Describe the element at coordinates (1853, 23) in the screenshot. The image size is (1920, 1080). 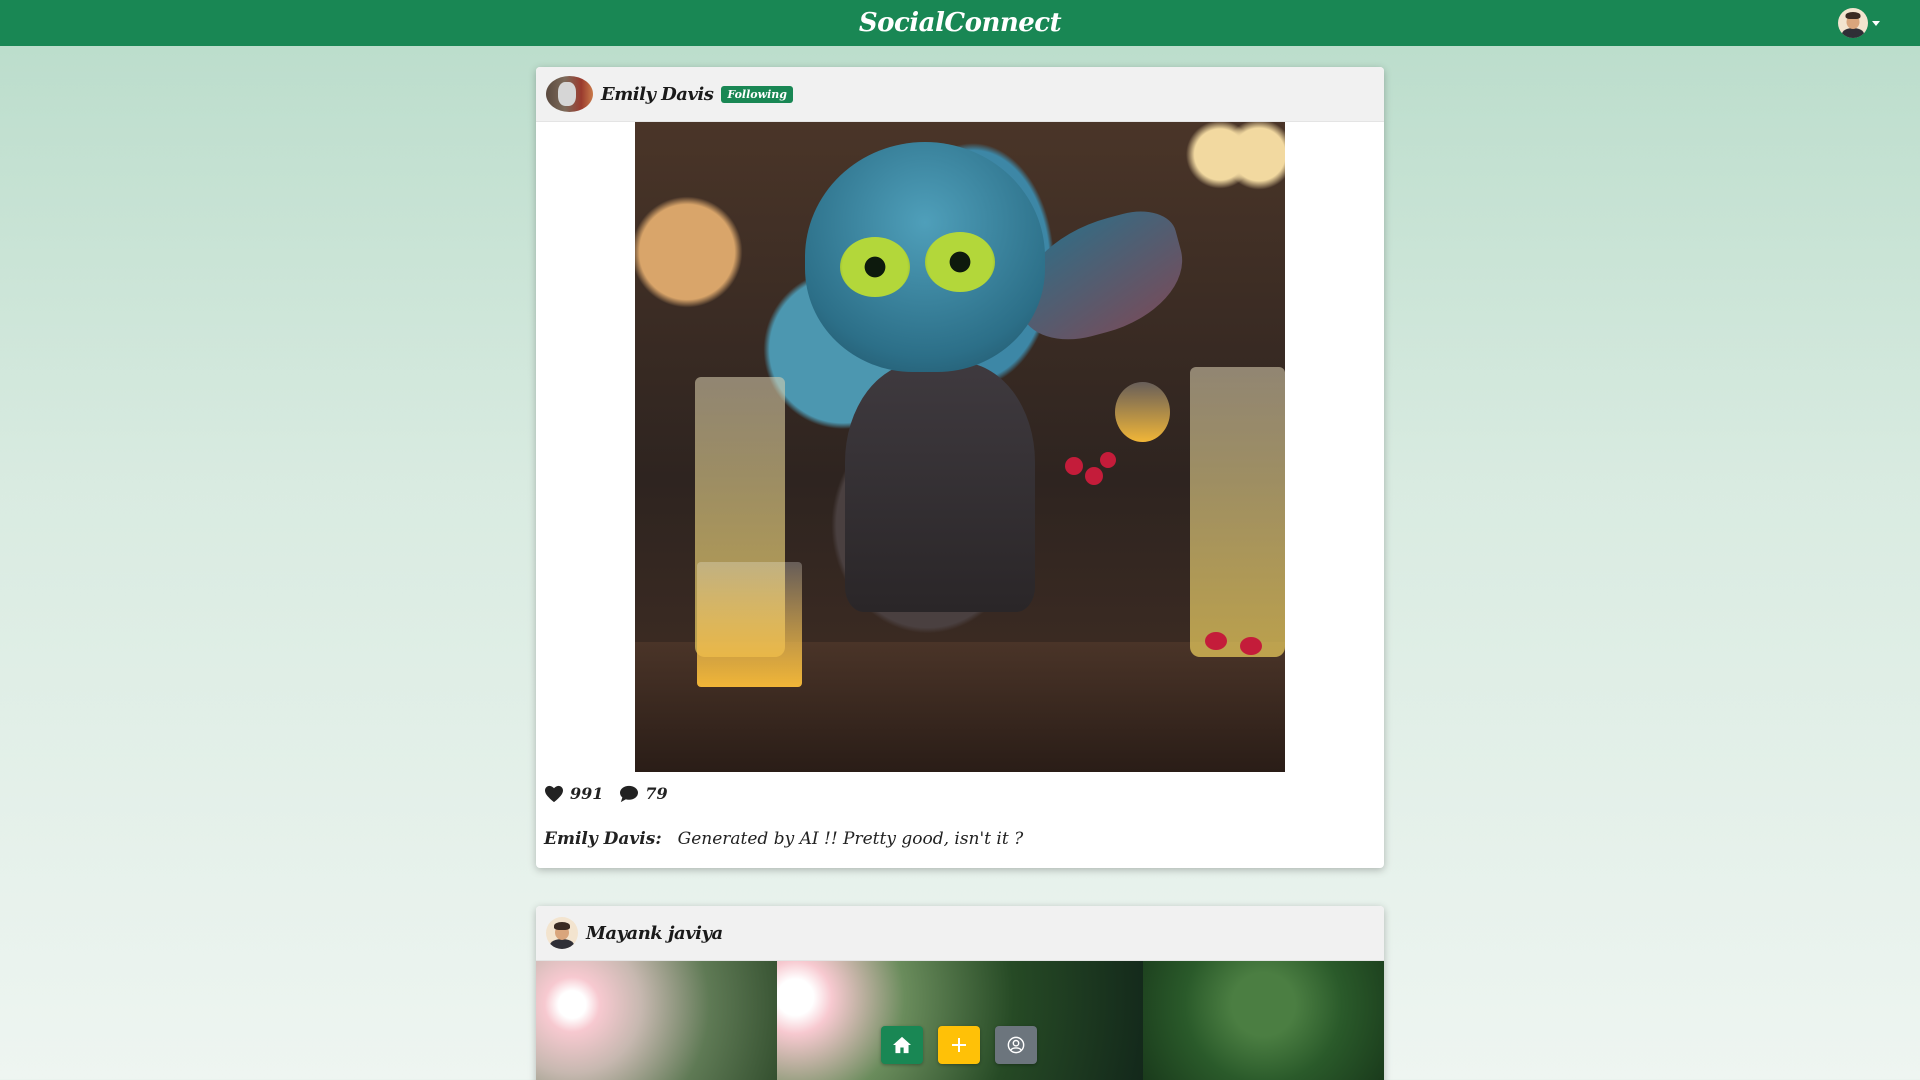
I see `user-avatar-icon` at that location.